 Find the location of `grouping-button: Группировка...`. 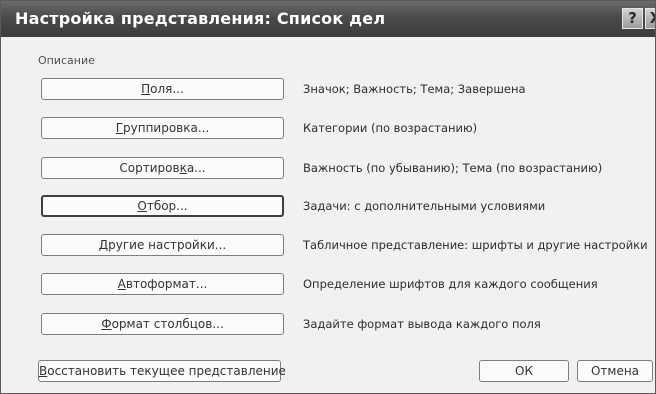

grouping-button: Группировка... is located at coordinates (162, 128).